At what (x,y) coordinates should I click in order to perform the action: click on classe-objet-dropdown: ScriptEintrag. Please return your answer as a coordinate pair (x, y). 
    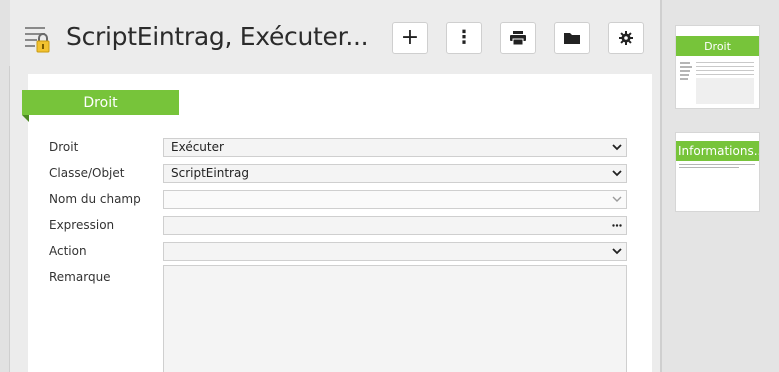
    Looking at the image, I should click on (395, 173).